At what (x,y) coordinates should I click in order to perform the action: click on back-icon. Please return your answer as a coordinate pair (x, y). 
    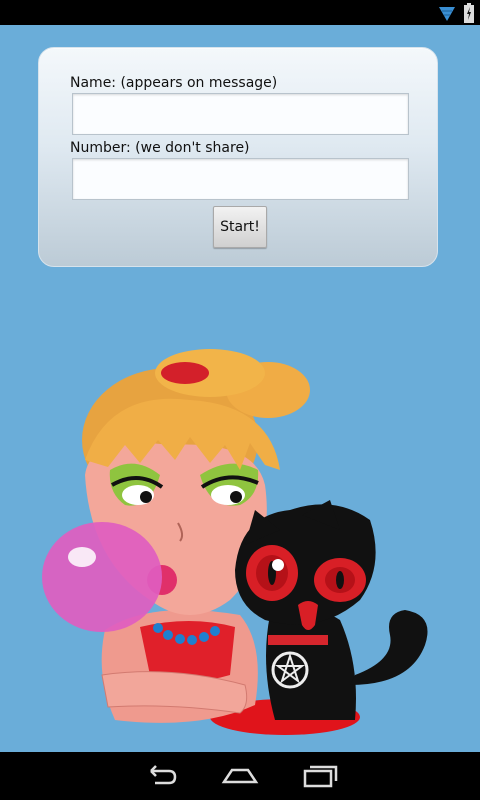
    Looking at the image, I should click on (161, 776).